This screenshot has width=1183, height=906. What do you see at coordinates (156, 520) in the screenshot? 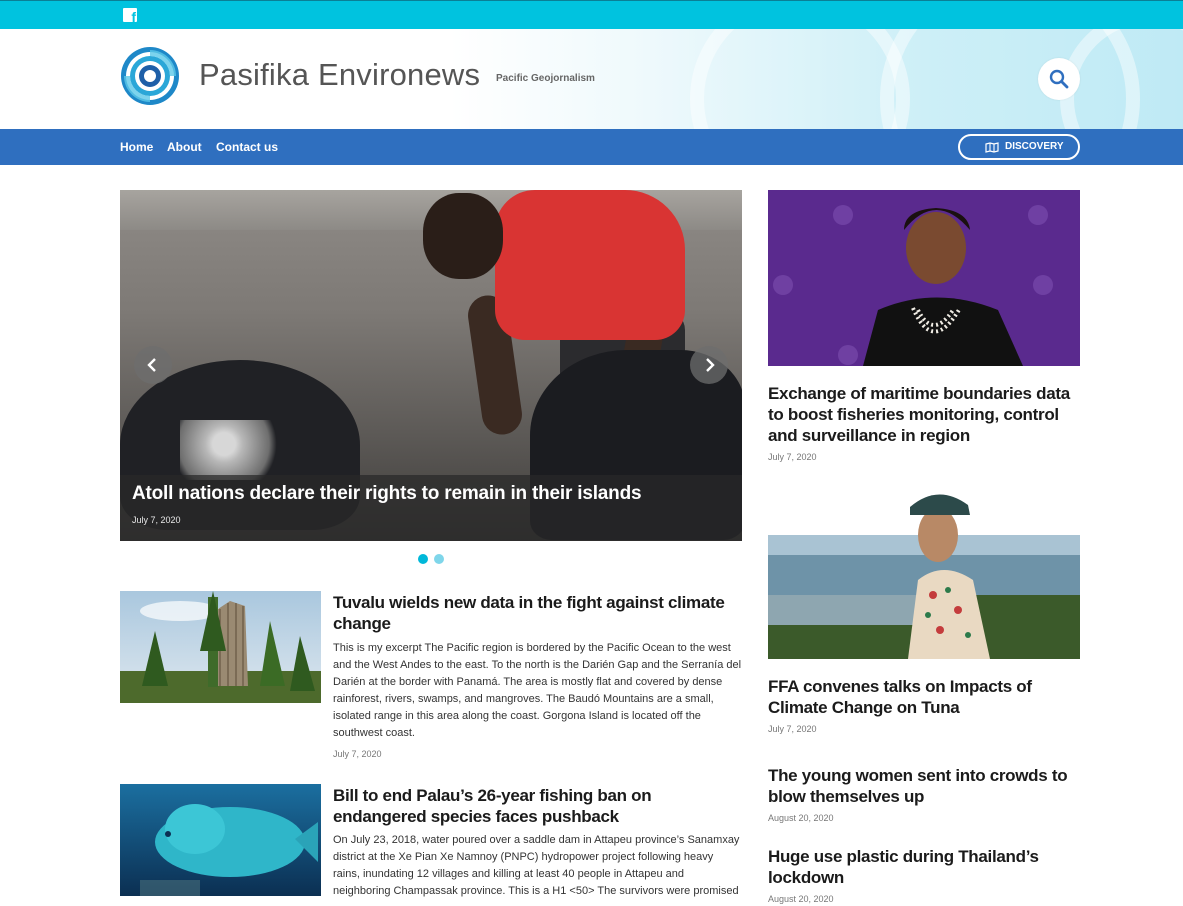
I see `hero-date: July 7, 2020` at bounding box center [156, 520].